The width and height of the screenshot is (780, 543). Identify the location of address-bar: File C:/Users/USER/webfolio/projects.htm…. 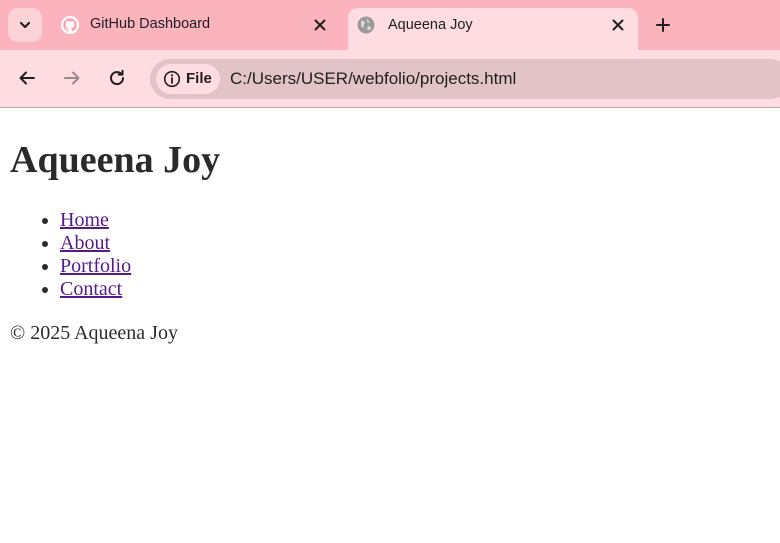
(465, 79).